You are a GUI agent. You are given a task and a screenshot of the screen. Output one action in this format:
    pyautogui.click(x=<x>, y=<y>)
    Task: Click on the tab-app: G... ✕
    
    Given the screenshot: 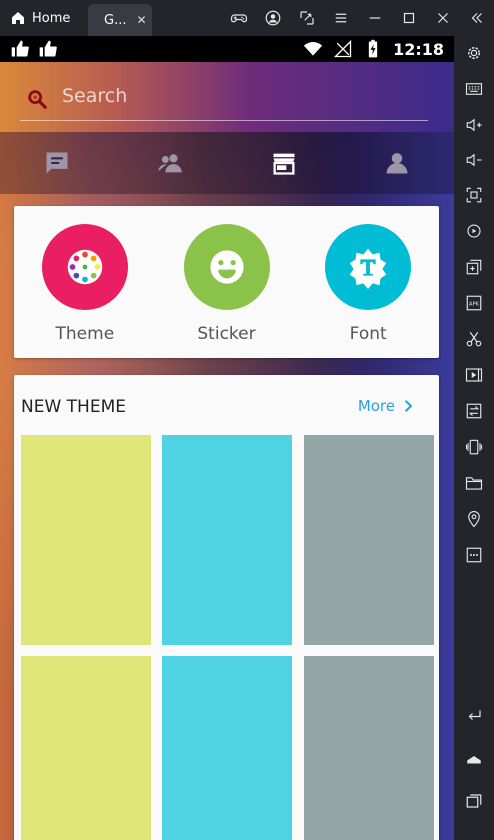 What is the action you would take?
    pyautogui.click(x=120, y=20)
    